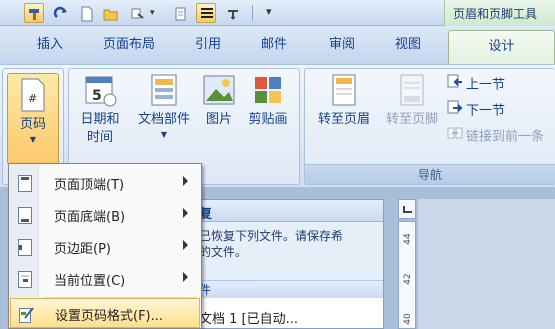 Image resolution: width=555 pixels, height=329 pixels. Describe the element at coordinates (25, 215) in the screenshot. I see `page-bottom-icon` at that location.